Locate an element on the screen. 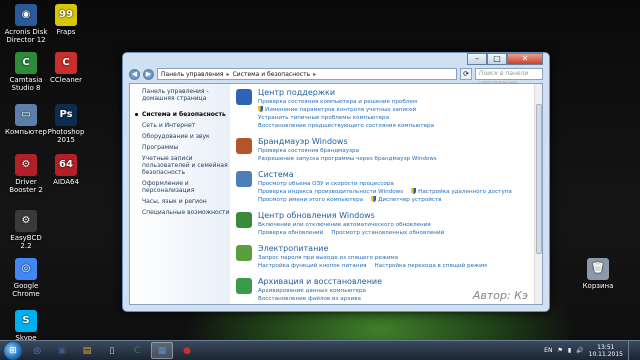 The width and height of the screenshot is (640, 360). desktop-icon: C Camtasia Studio 8 is located at coordinates (26, 72).